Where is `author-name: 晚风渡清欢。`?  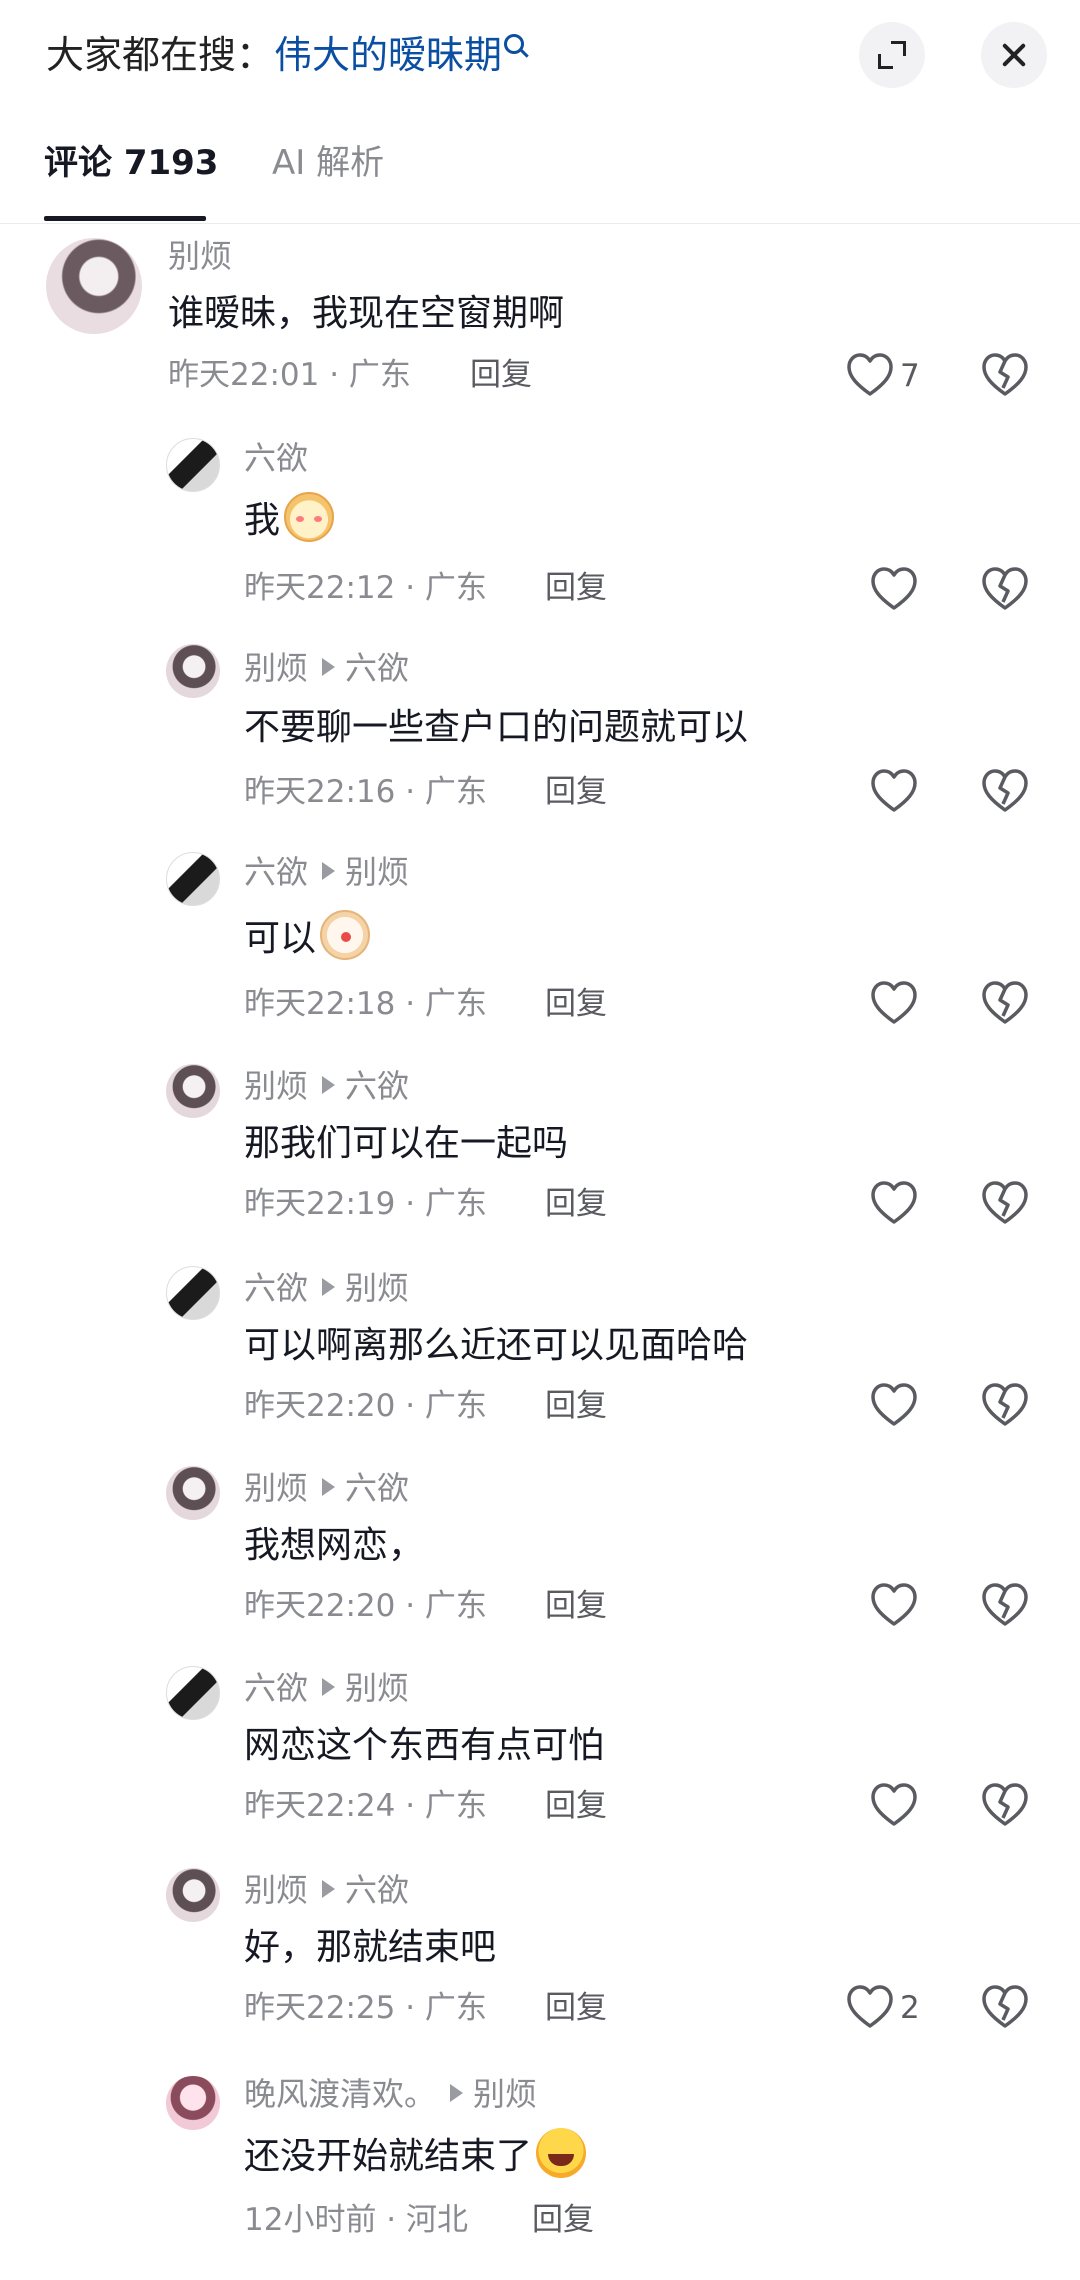 author-name: 晚风渡清欢。 is located at coordinates (340, 2094).